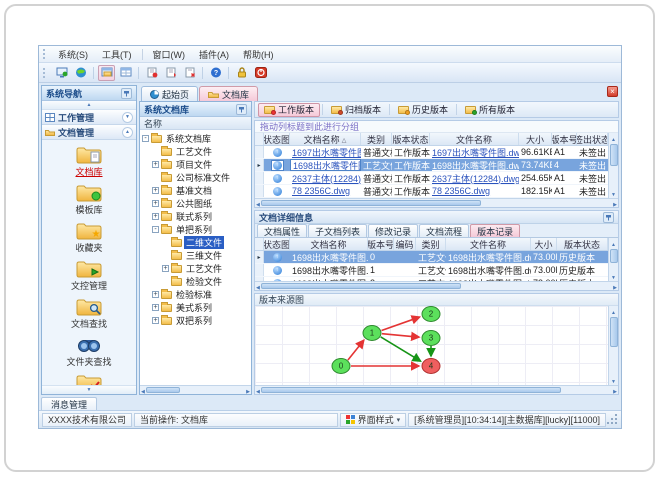  I want to click on nav-scroll-up, so click(89, 105).